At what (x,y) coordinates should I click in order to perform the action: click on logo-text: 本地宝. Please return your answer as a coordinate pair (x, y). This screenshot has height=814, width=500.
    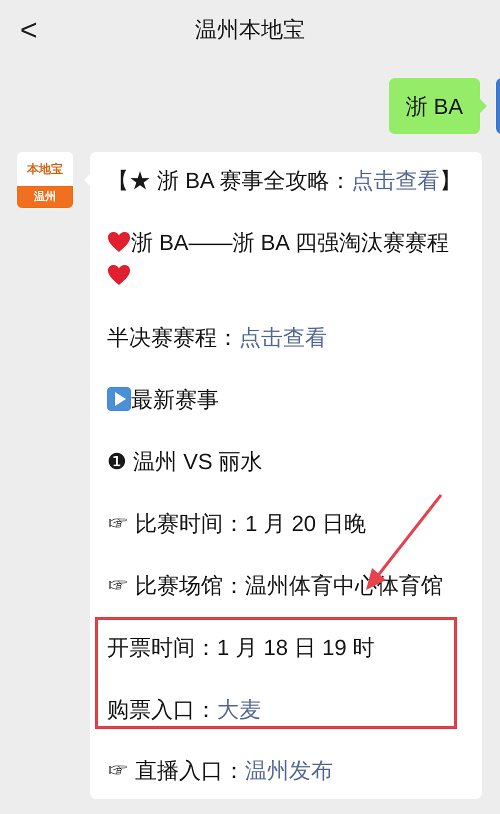
    Looking at the image, I should click on (45, 169).